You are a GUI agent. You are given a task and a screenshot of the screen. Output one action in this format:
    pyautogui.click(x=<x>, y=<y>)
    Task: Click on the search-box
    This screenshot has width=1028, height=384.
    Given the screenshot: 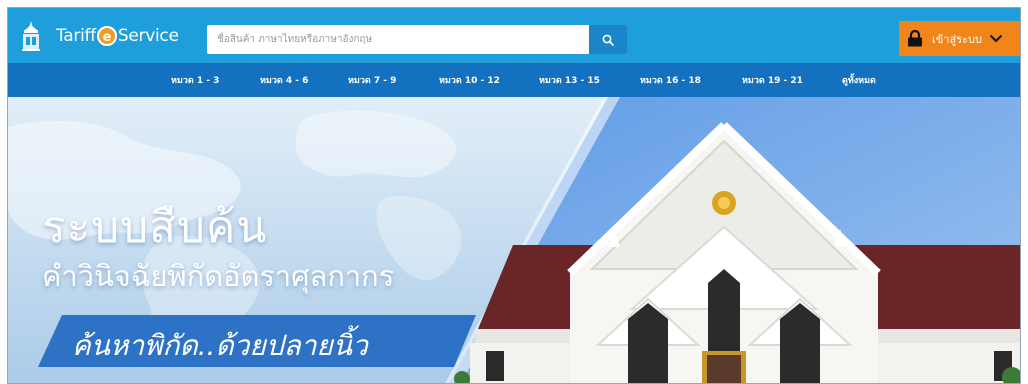 What is the action you would take?
    pyautogui.click(x=417, y=39)
    